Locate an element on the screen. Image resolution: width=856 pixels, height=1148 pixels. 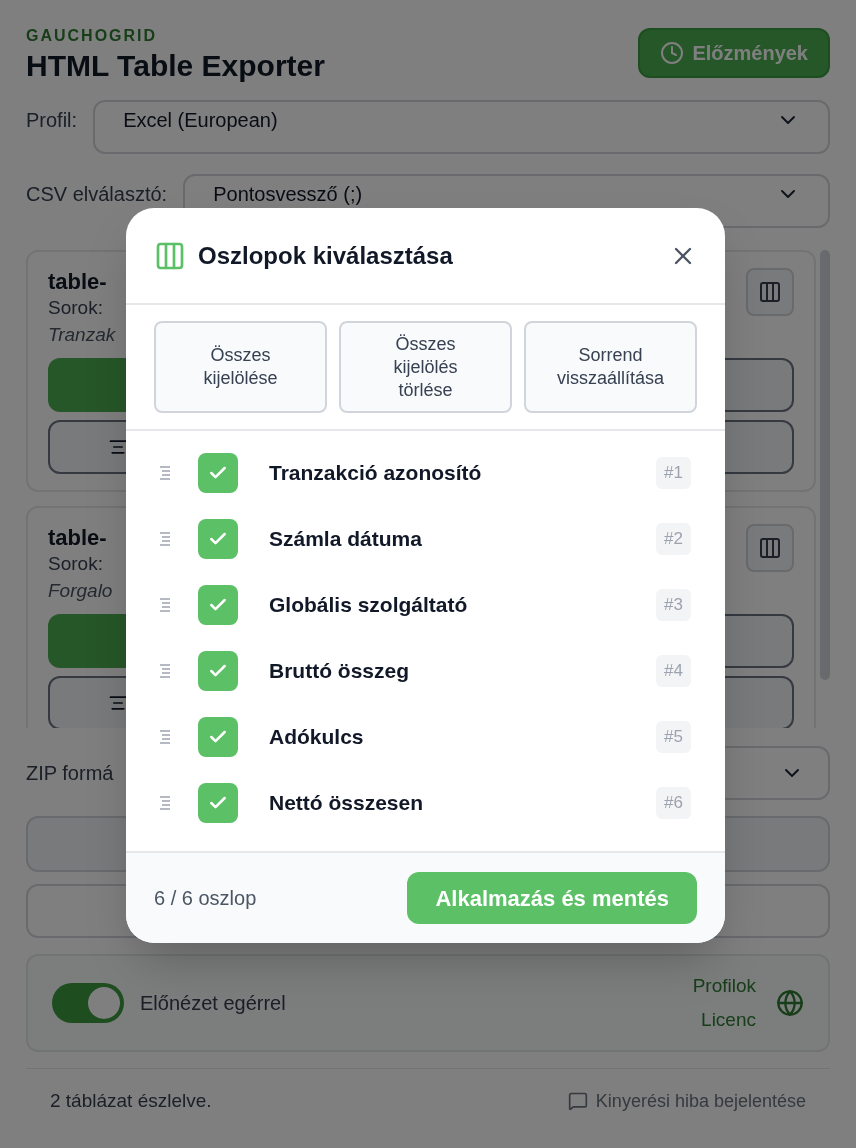
message-icon is located at coordinates (577, 1101).